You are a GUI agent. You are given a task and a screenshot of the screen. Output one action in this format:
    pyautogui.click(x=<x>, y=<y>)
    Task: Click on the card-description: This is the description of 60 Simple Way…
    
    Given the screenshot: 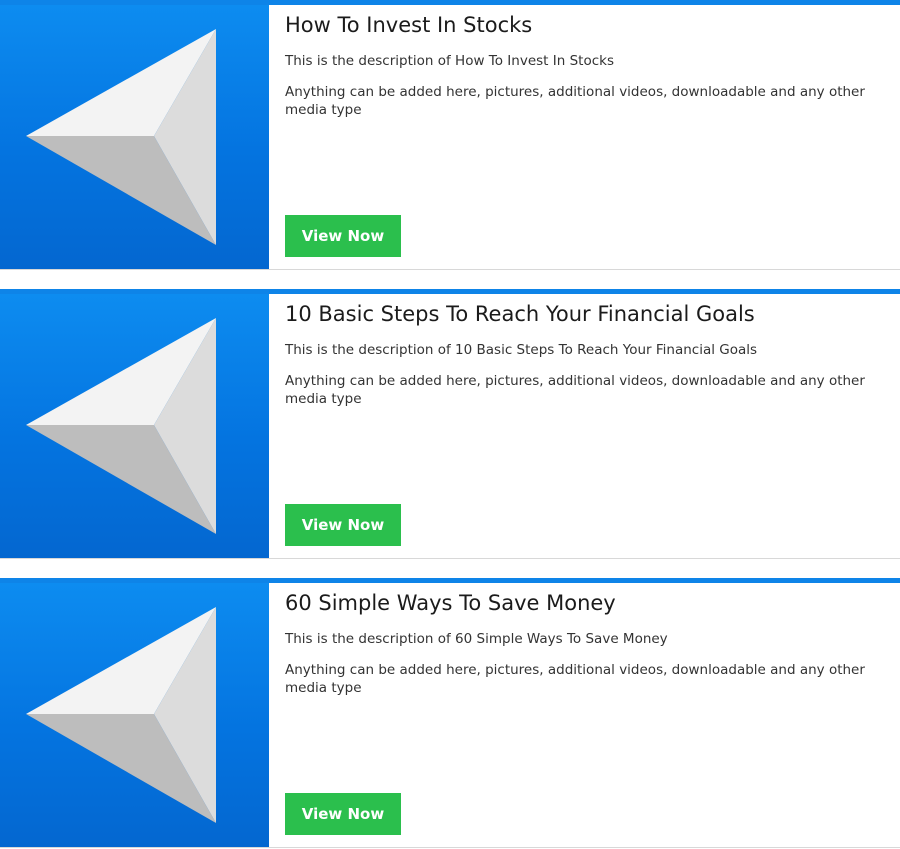 What is the action you would take?
    pyautogui.click(x=476, y=639)
    